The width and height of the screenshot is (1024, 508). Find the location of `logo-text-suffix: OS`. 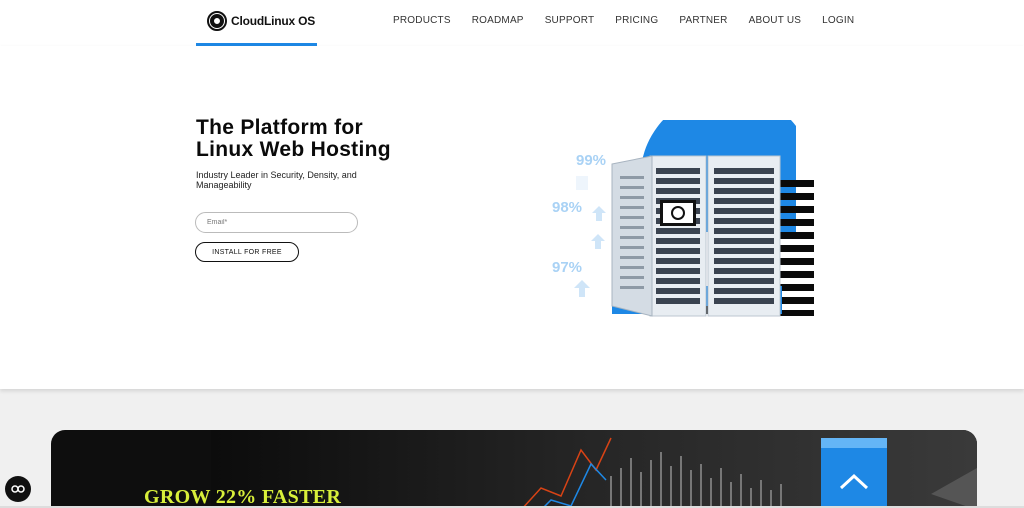

logo-text-suffix: OS is located at coordinates (307, 21).